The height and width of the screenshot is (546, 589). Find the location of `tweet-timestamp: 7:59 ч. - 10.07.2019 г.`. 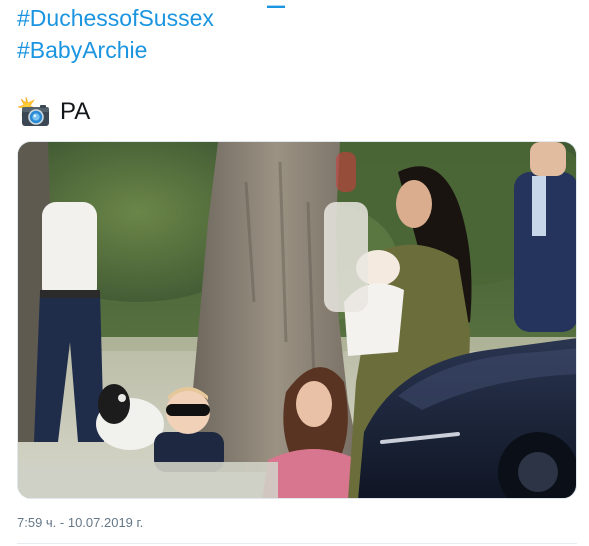

tweet-timestamp: 7:59 ч. - 10.07.2019 г. is located at coordinates (80, 523).